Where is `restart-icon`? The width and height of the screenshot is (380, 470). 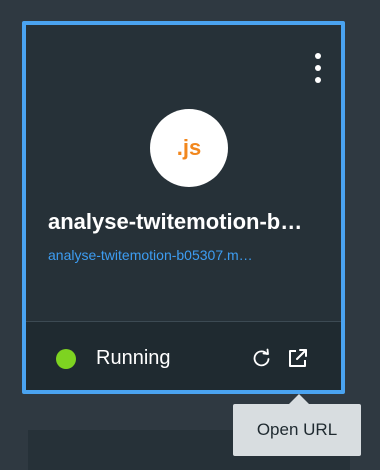 restart-icon is located at coordinates (261, 357).